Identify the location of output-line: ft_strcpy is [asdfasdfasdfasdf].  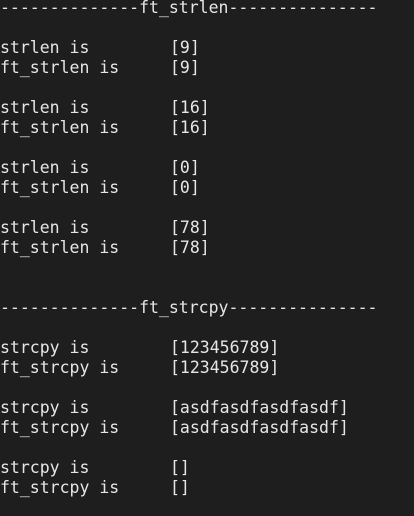
(207, 428).